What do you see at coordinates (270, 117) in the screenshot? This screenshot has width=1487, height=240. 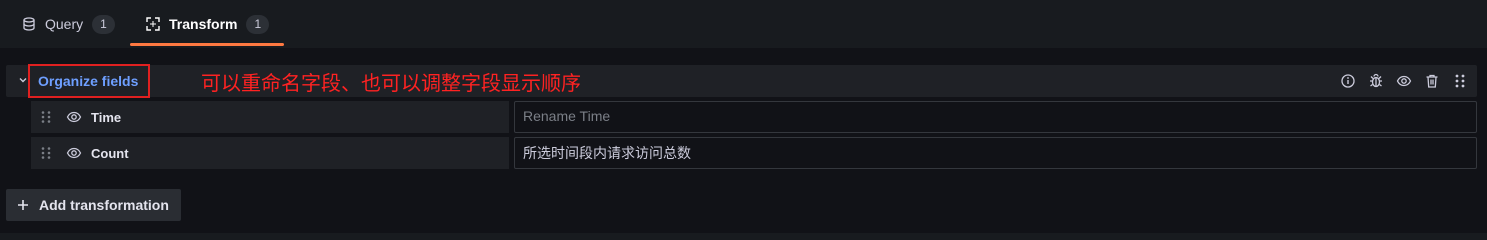 I see `field-item: Time` at bounding box center [270, 117].